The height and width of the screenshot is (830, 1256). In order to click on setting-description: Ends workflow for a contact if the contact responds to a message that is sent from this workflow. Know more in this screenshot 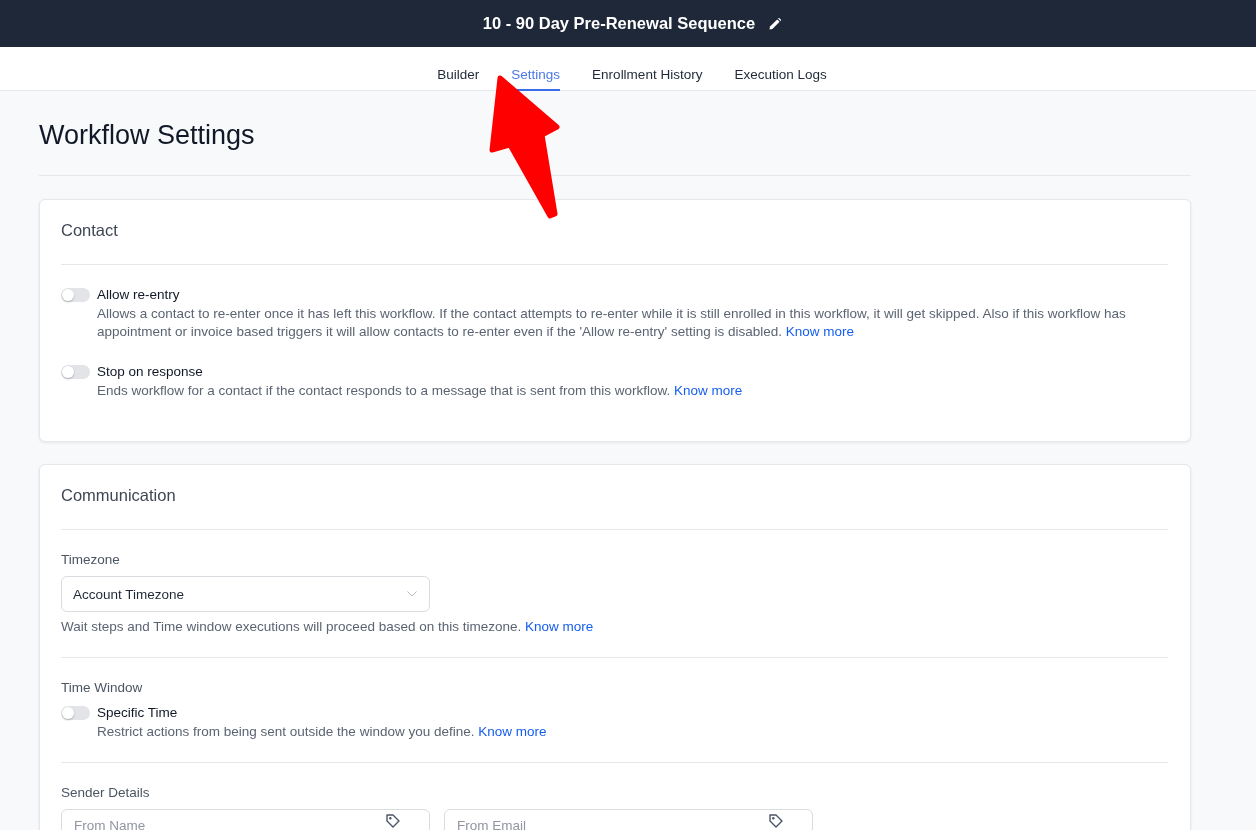, I will do `click(420, 391)`.